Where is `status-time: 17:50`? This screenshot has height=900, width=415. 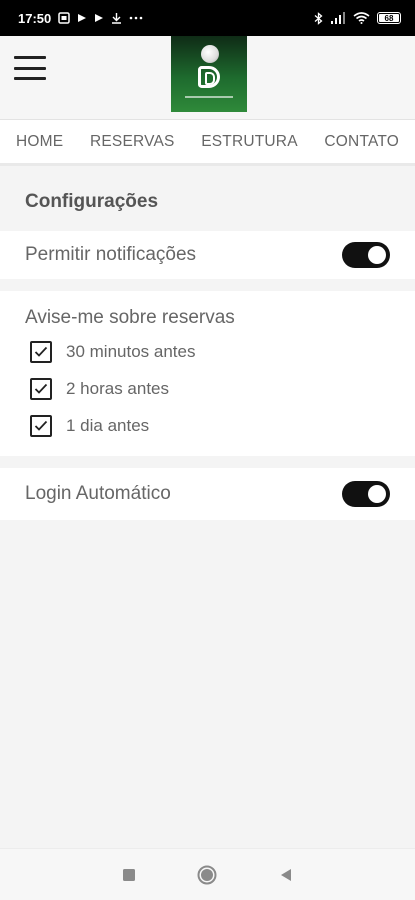 status-time: 17:50 is located at coordinates (35, 18).